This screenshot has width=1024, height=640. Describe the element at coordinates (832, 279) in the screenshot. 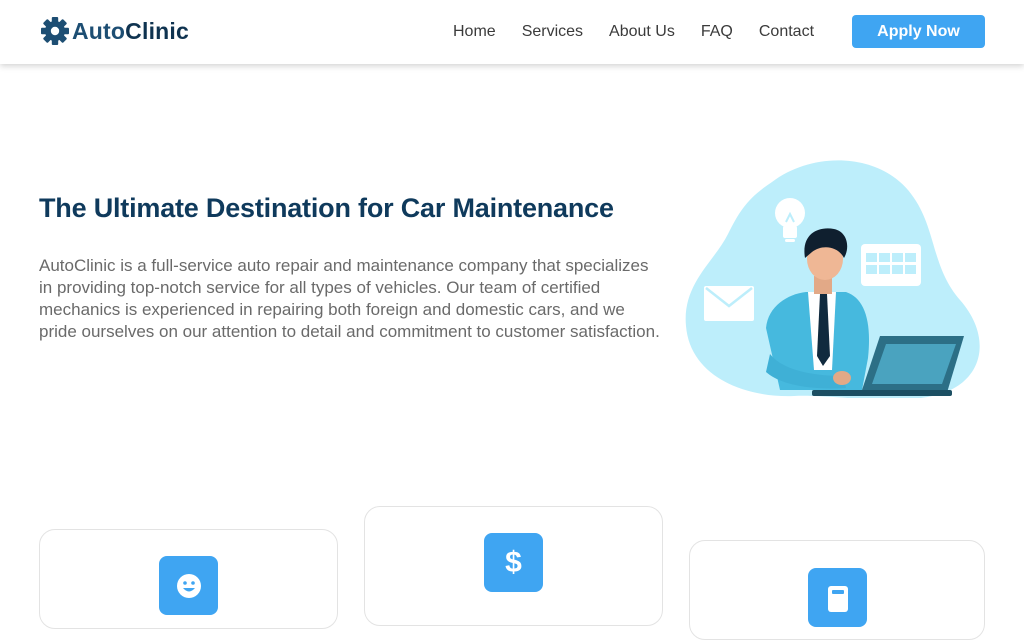

I see `businessman-laptop-illustration` at that location.